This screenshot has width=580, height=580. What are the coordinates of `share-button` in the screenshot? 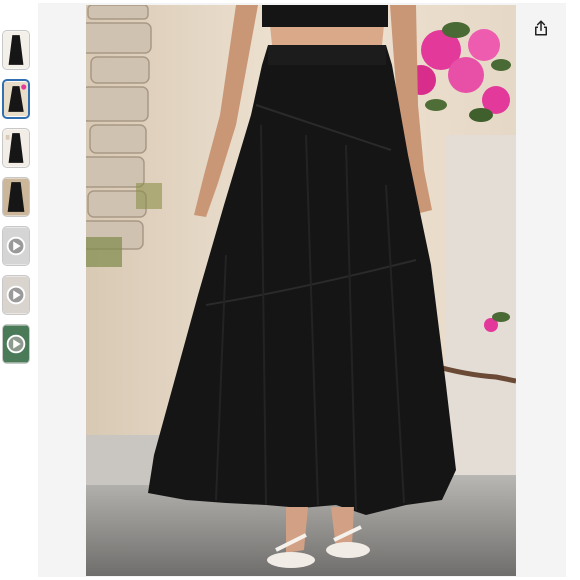 It's located at (541, 28).